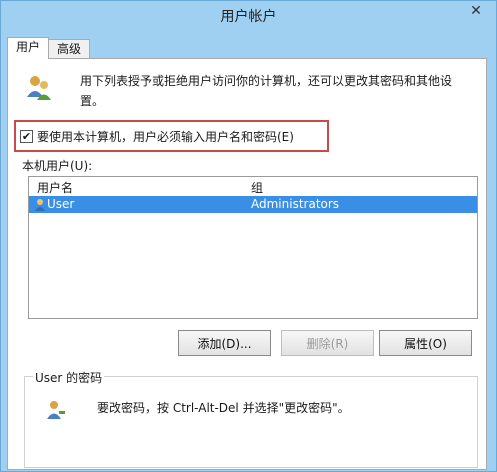  I want to click on require-login-highlight: ✔ 要使用本计算机，用户必须输入用户名和密码(E), so click(171, 136).